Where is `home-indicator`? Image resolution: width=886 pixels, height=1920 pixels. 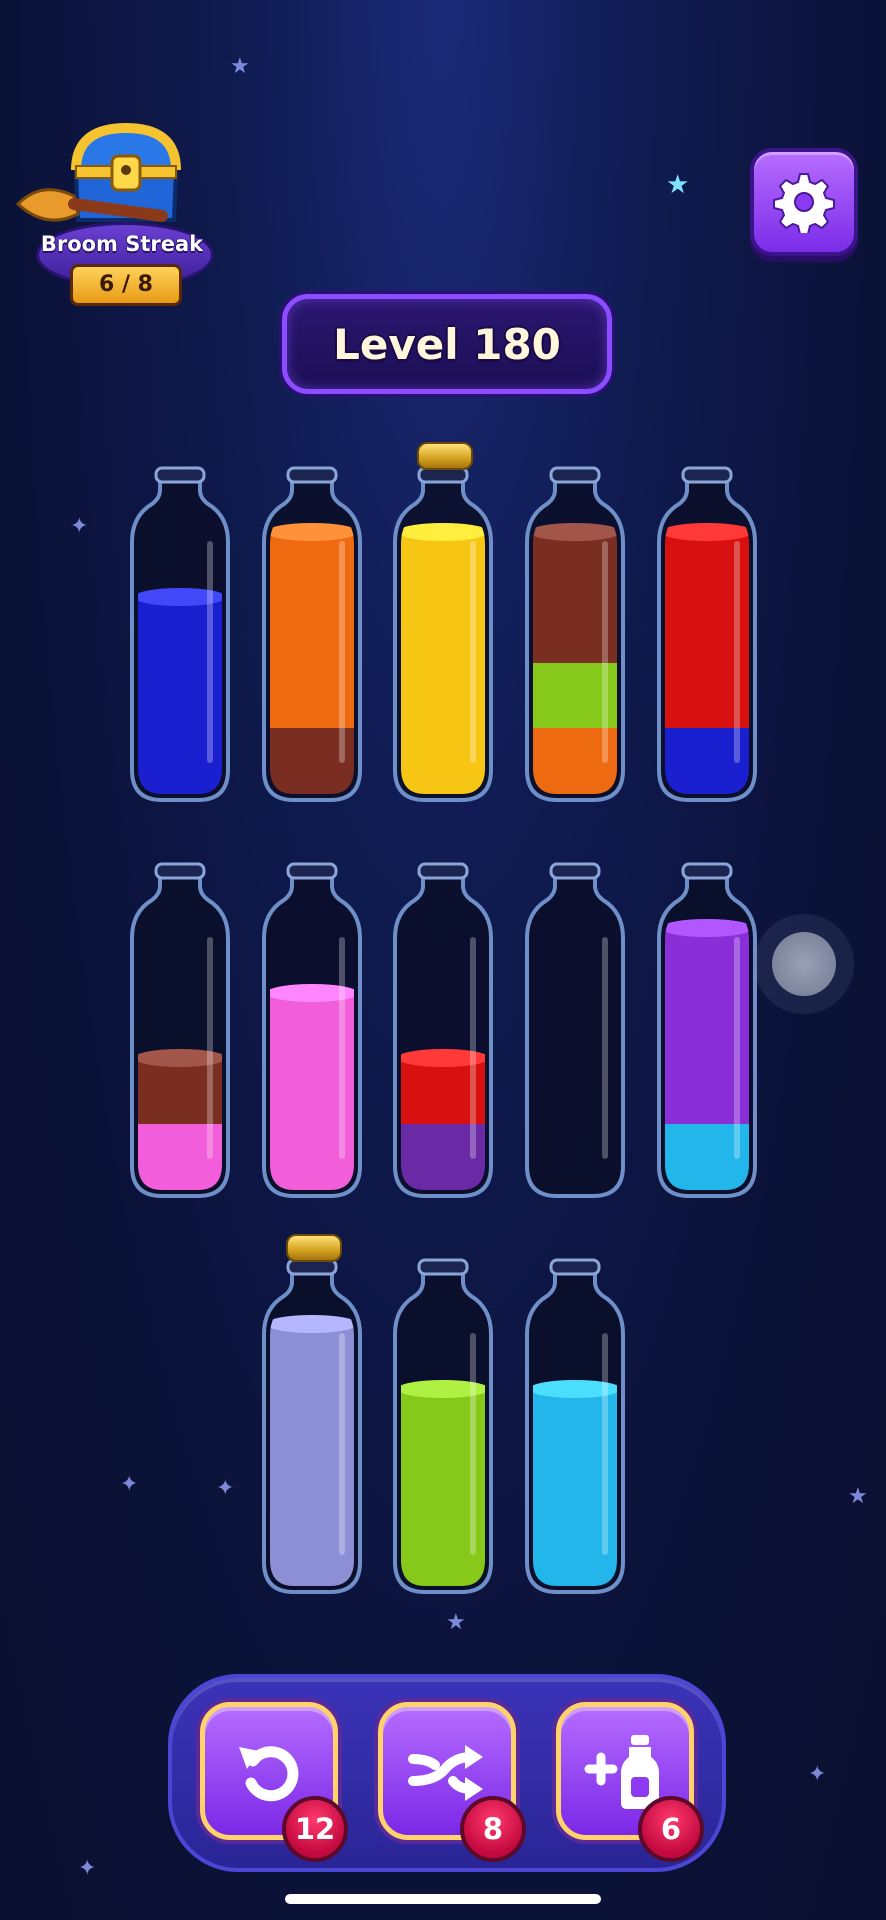 home-indicator is located at coordinates (443, 1899).